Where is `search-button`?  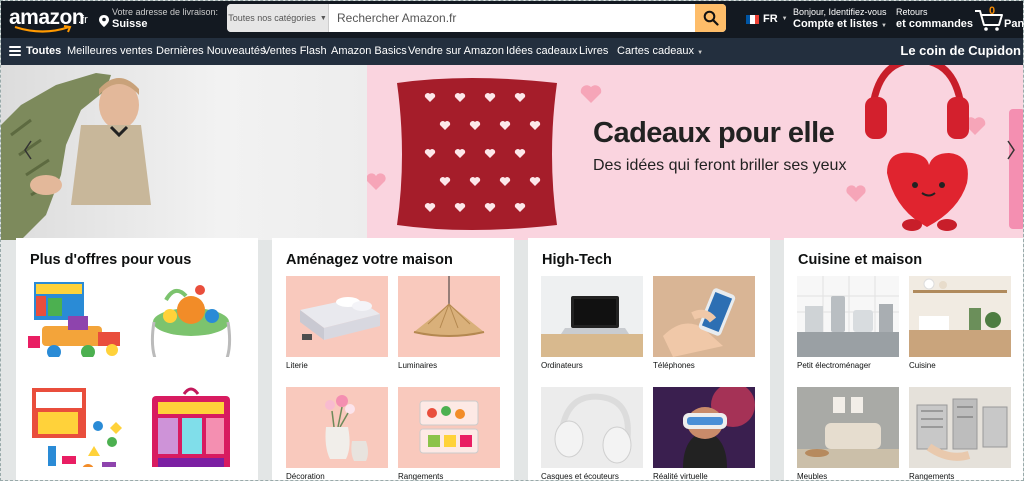
search-button is located at coordinates (710, 18).